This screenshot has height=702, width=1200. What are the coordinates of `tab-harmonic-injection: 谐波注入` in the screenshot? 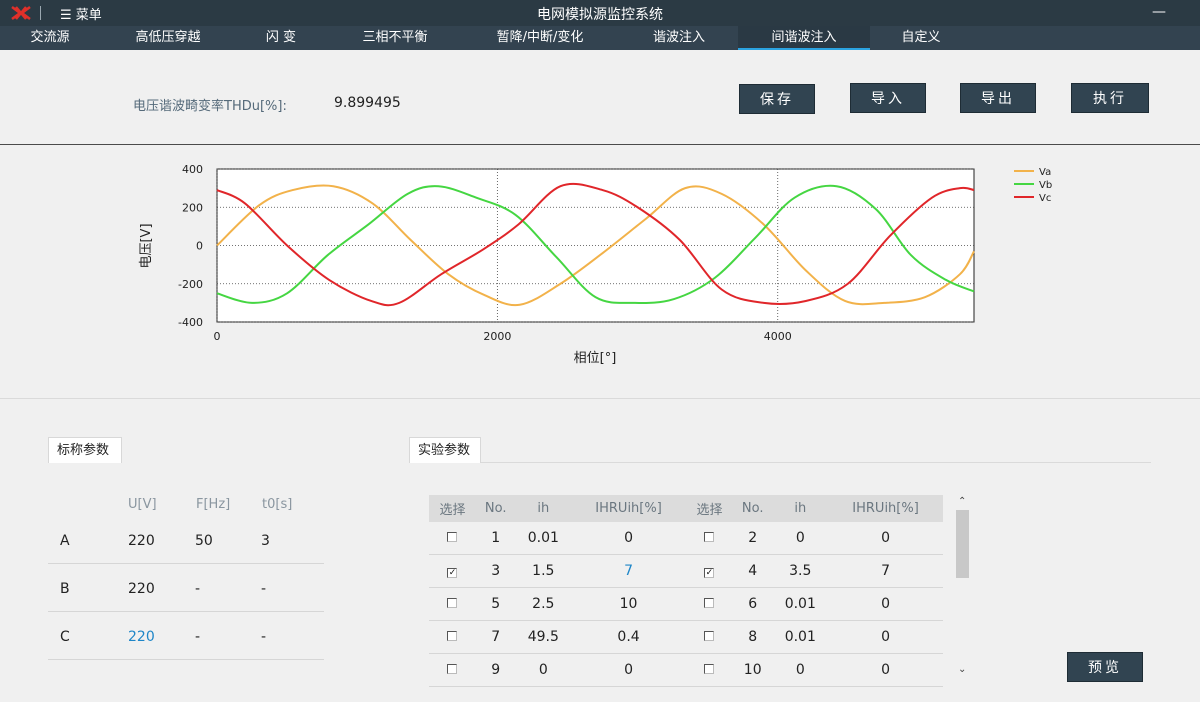 It's located at (679, 38).